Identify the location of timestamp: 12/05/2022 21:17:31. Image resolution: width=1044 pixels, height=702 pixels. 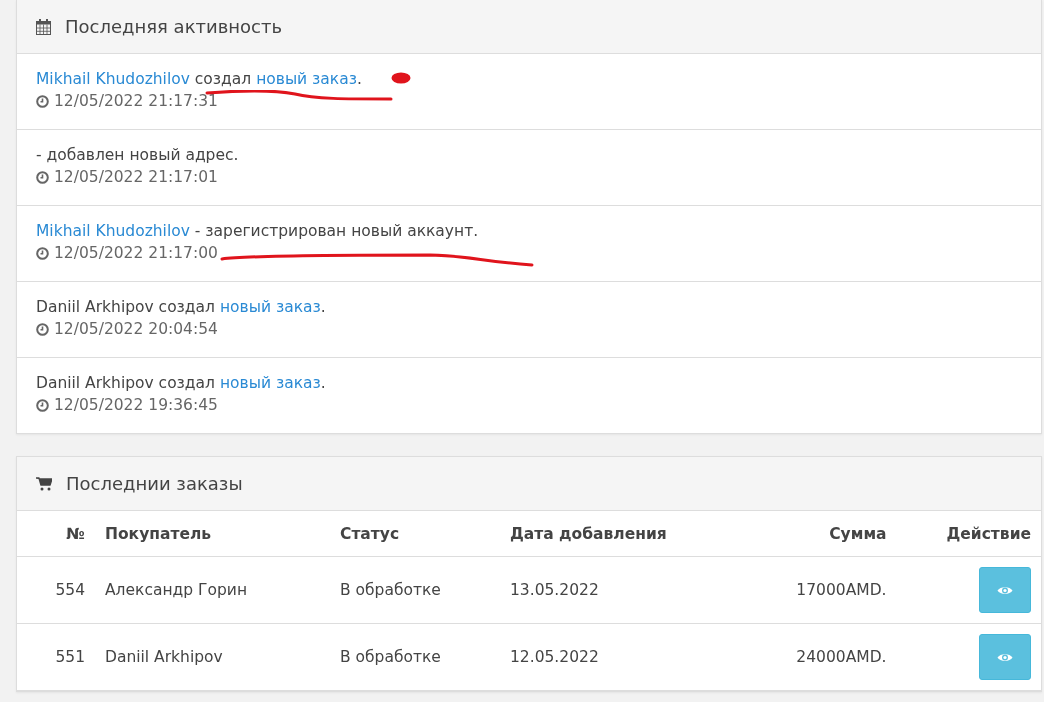
(136, 101).